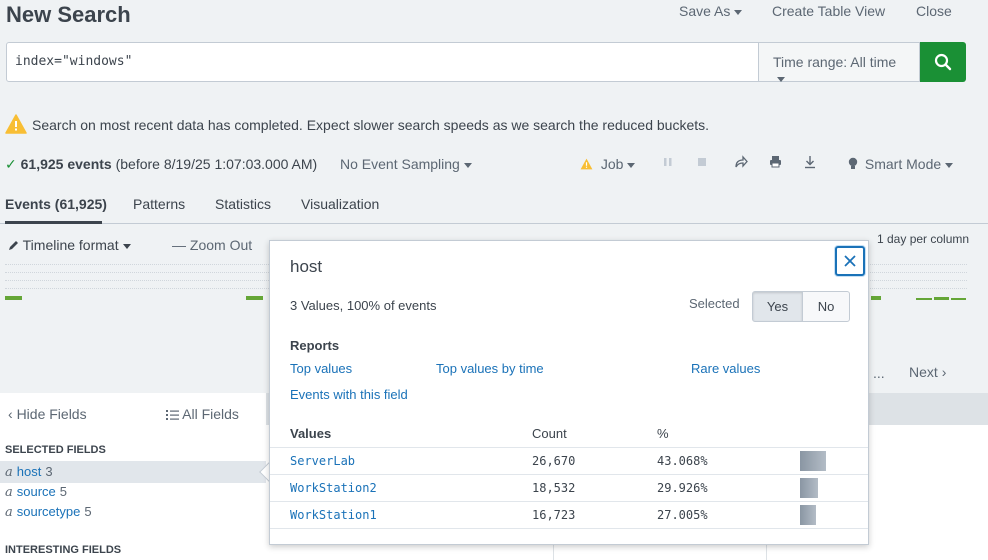  Describe the element at coordinates (549, 433) in the screenshot. I see `count-column-header: Count` at that location.